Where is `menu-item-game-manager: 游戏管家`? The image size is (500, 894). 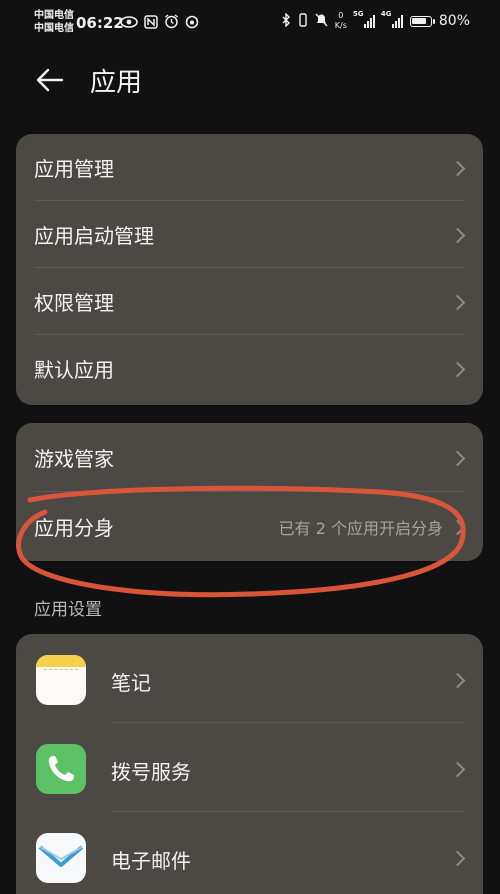 menu-item-game-manager: 游戏管家 is located at coordinates (249, 457).